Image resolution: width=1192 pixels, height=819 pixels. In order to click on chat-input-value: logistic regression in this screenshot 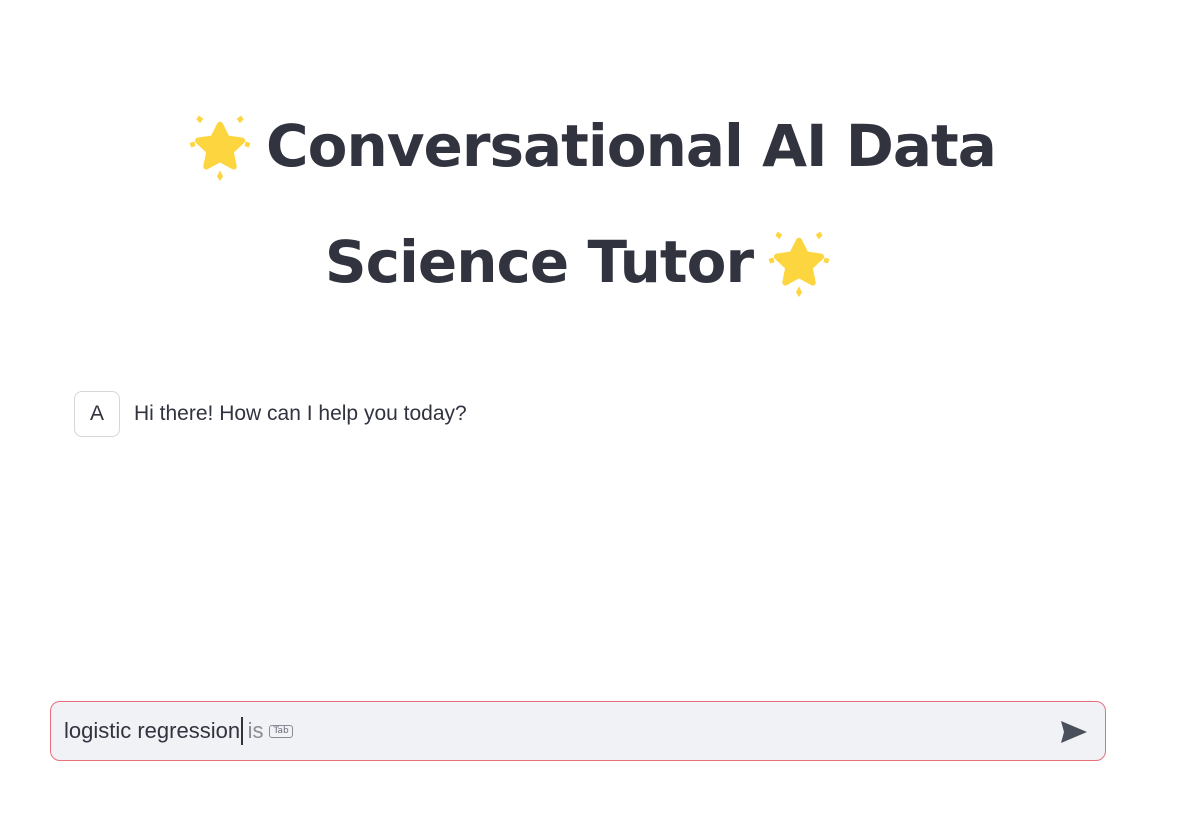, I will do `click(152, 731)`.